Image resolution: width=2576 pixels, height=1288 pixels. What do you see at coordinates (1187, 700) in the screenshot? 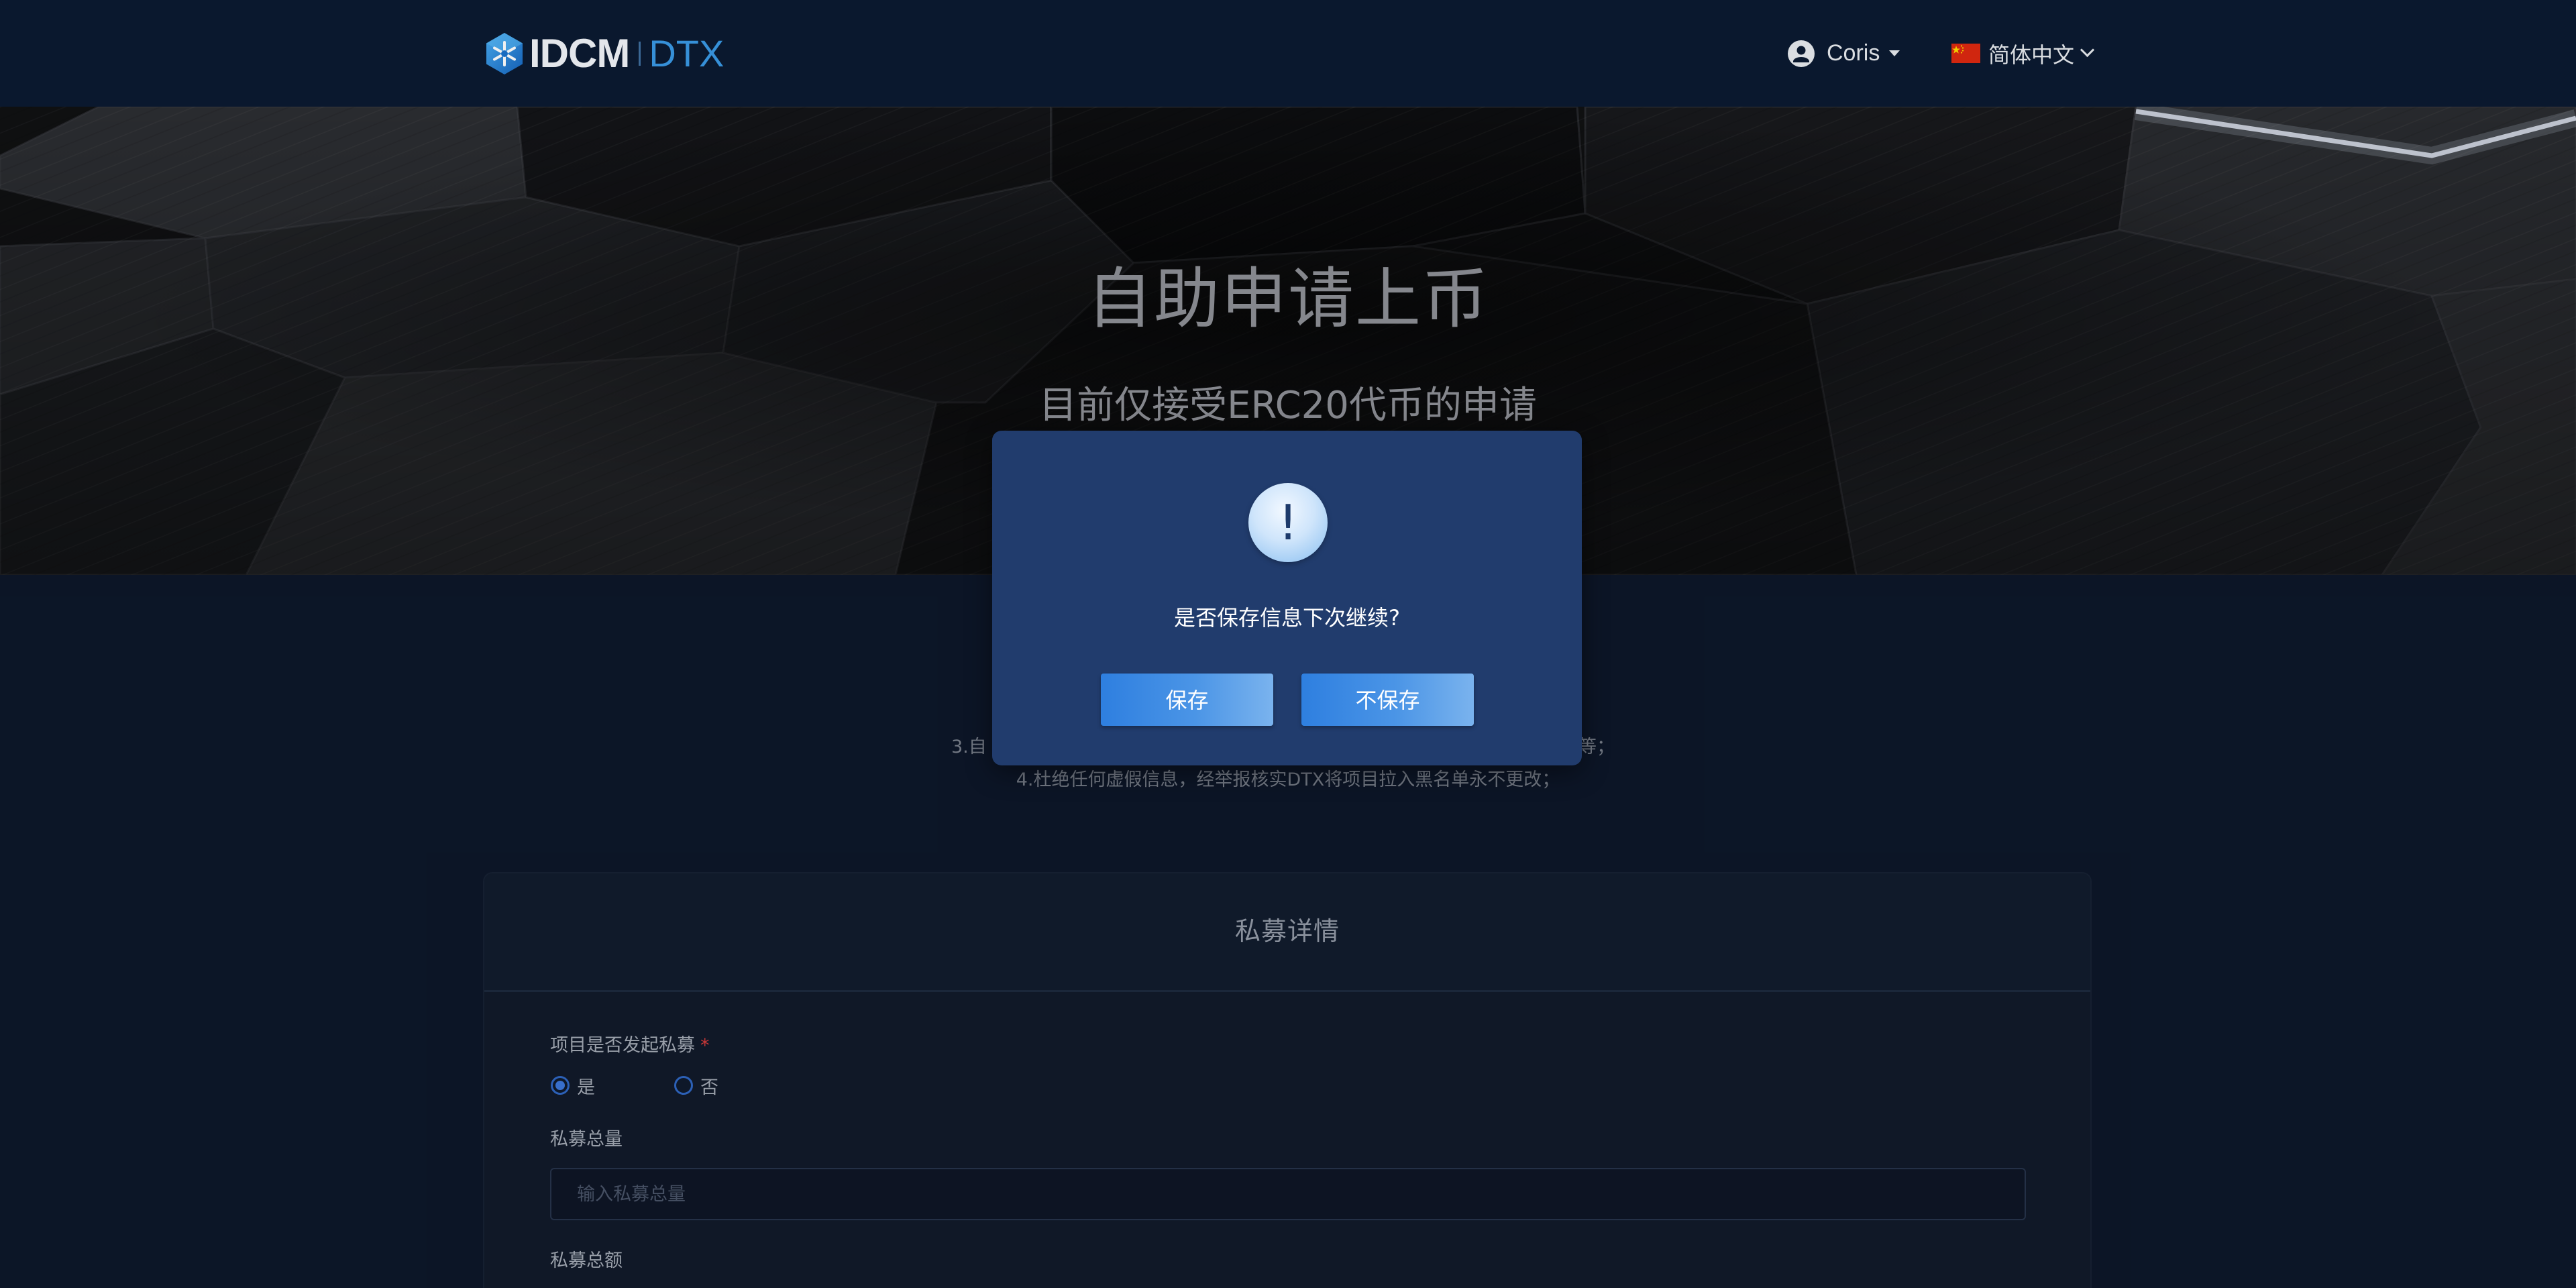
I see `save-button: 保存` at bounding box center [1187, 700].